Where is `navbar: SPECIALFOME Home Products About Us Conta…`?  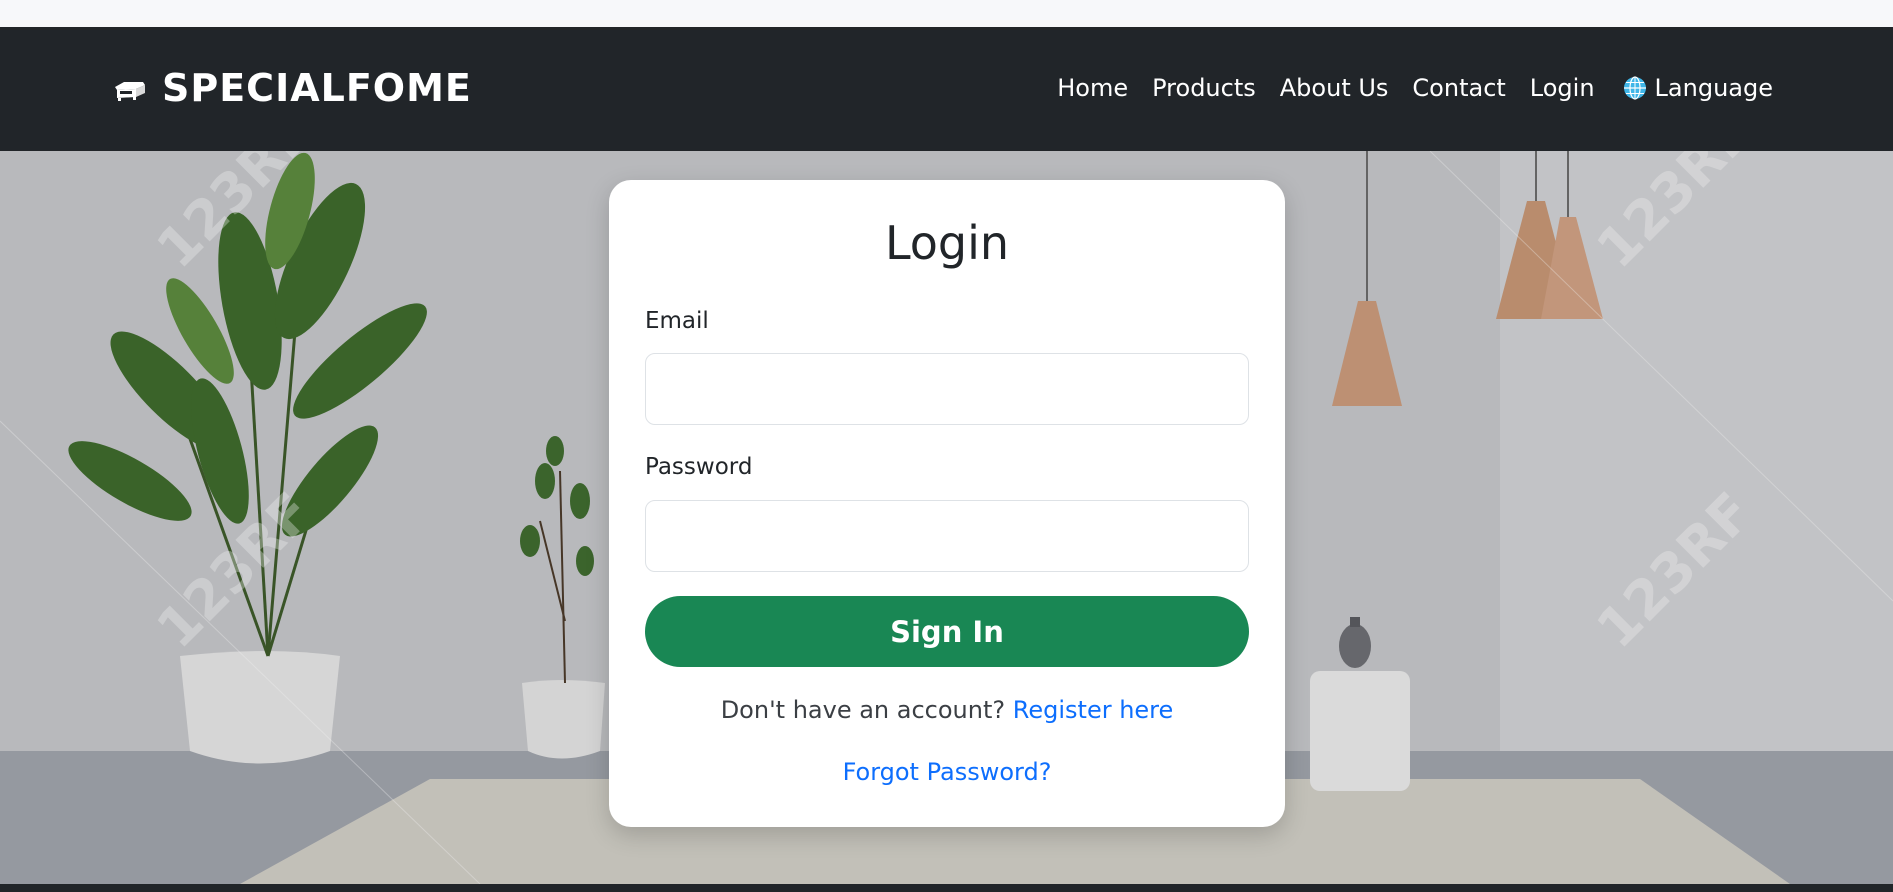 navbar: SPECIALFOME Home Products About Us Conta… is located at coordinates (946, 89).